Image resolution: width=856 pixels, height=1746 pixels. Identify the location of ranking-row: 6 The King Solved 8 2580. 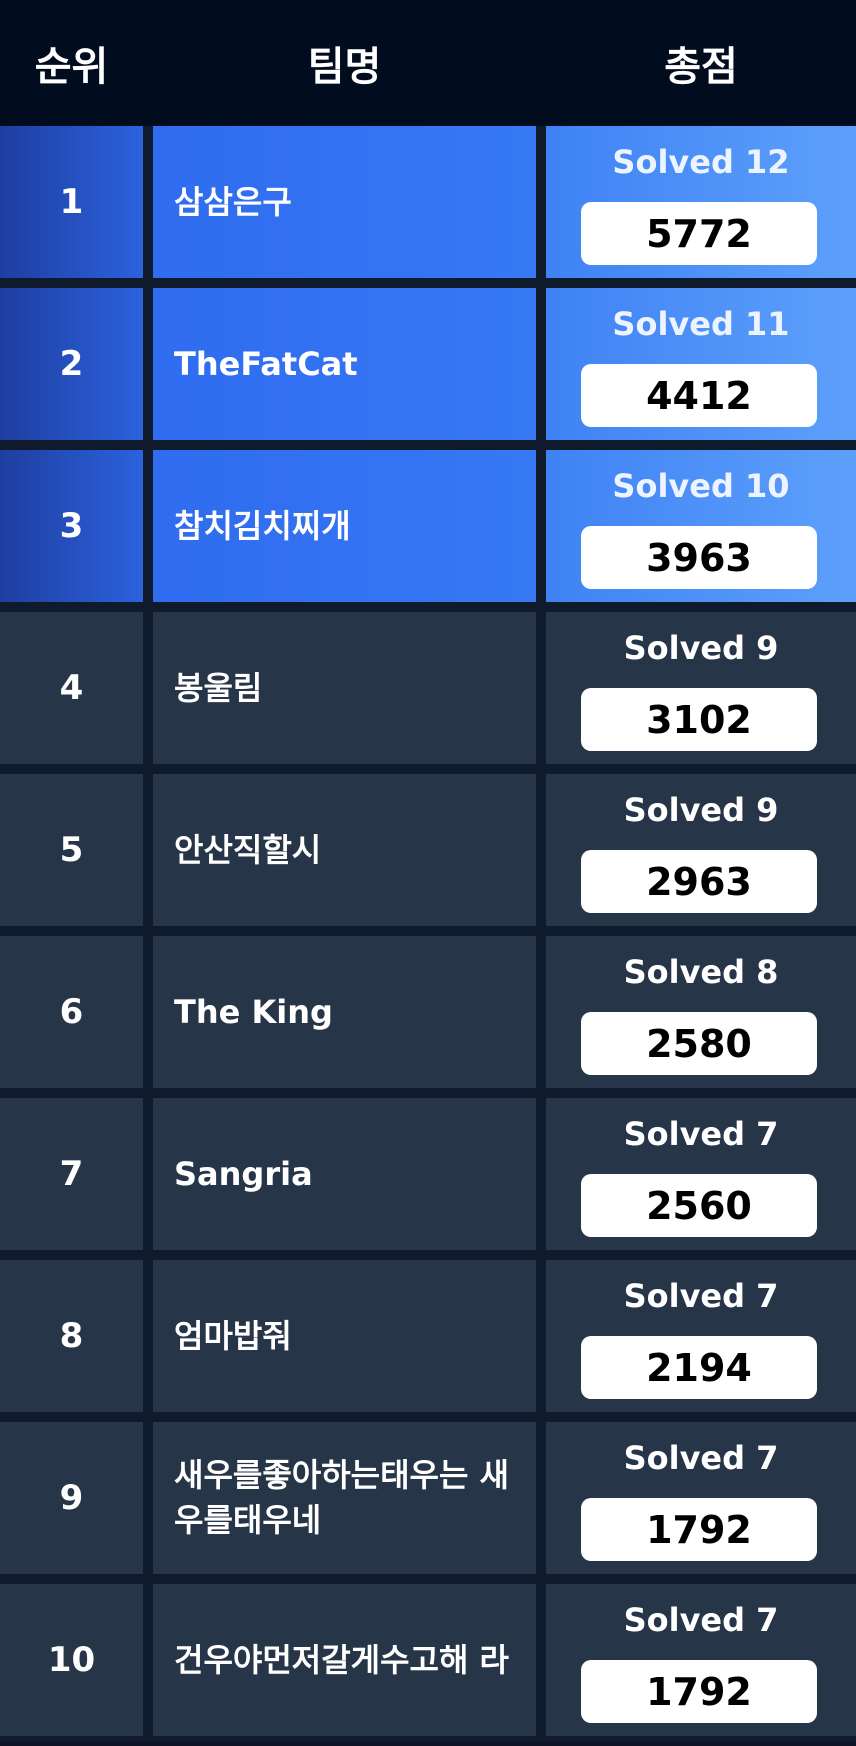
(428, 1012).